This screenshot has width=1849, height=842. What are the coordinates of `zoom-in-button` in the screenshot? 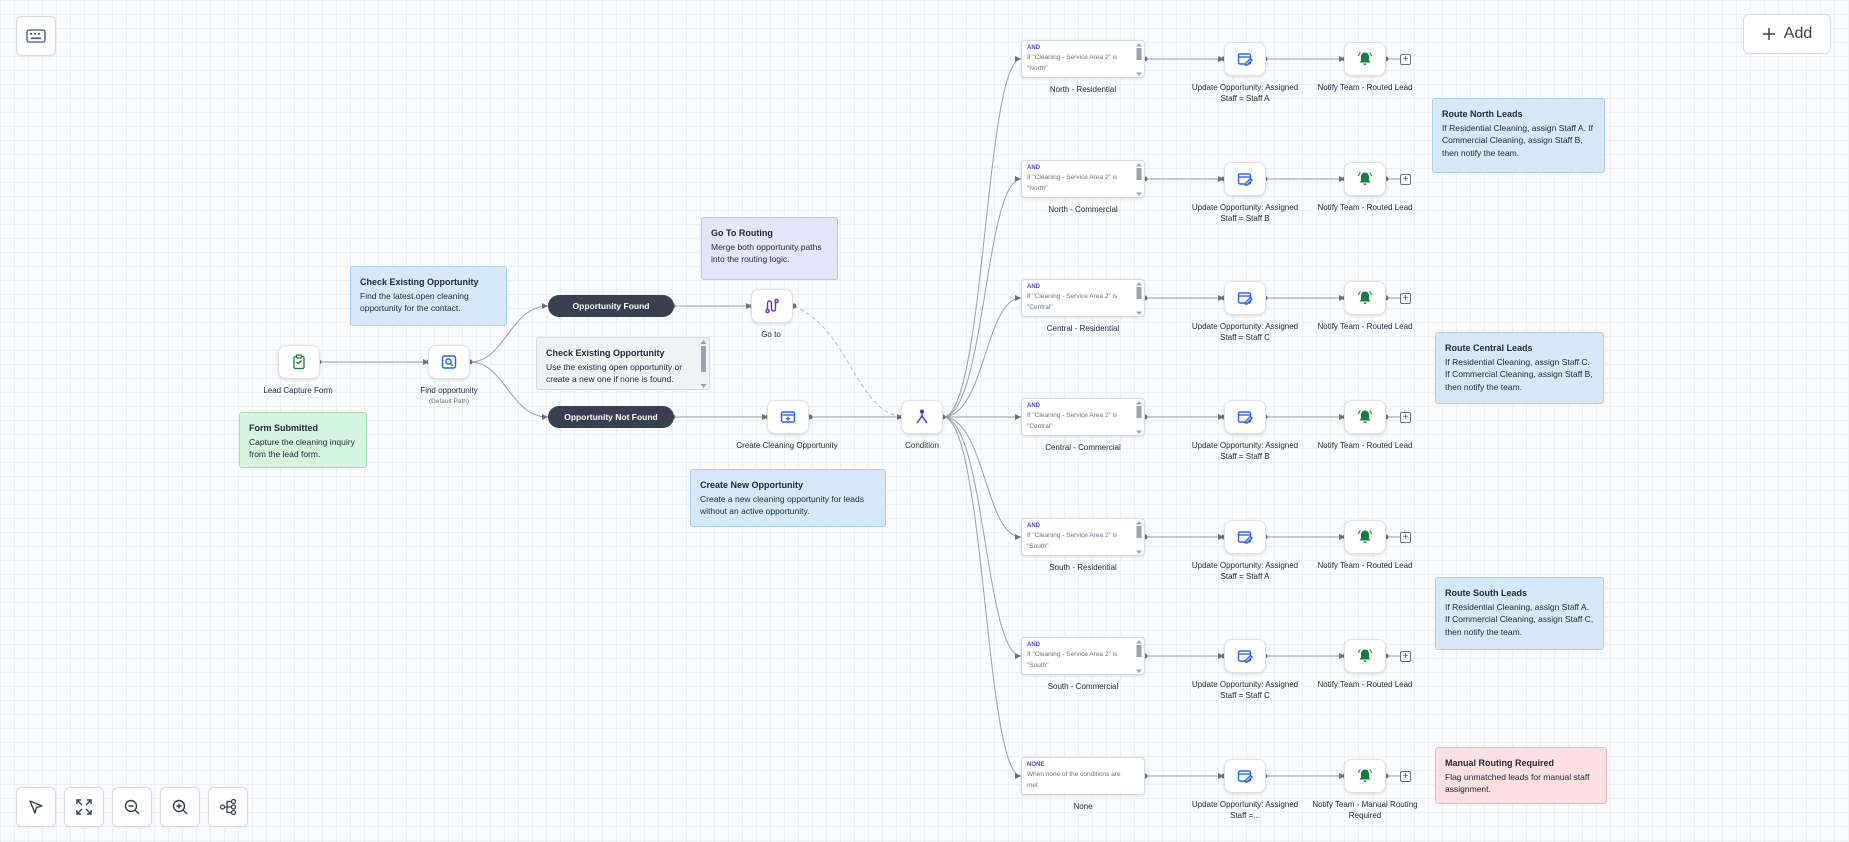 It's located at (180, 807).